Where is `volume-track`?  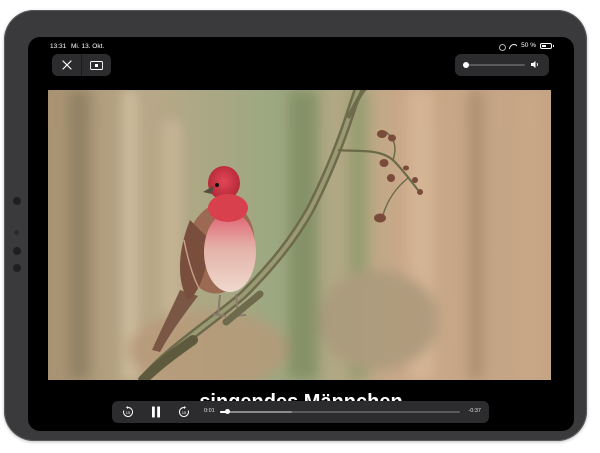 volume-track is located at coordinates (494, 65).